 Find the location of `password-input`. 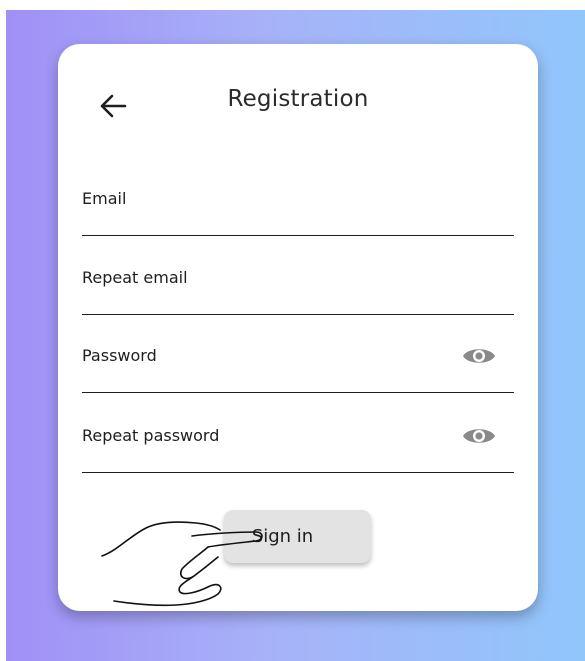

password-input is located at coordinates (298, 364).